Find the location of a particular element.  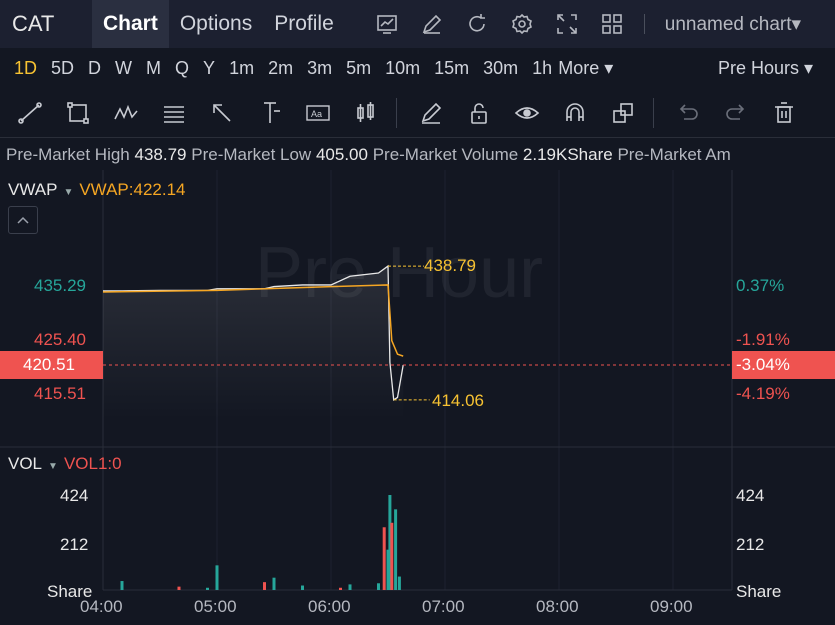

drawing-toolbar: Aa is located at coordinates (417, 113).